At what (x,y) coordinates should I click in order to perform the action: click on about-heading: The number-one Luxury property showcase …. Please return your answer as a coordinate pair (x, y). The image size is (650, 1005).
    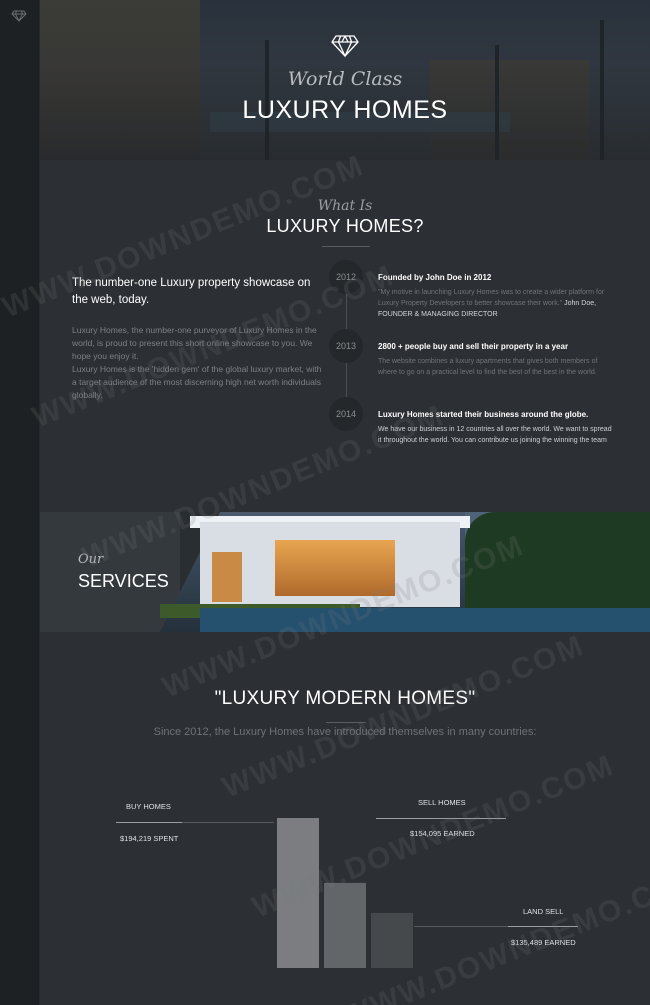
    Looking at the image, I should click on (191, 291).